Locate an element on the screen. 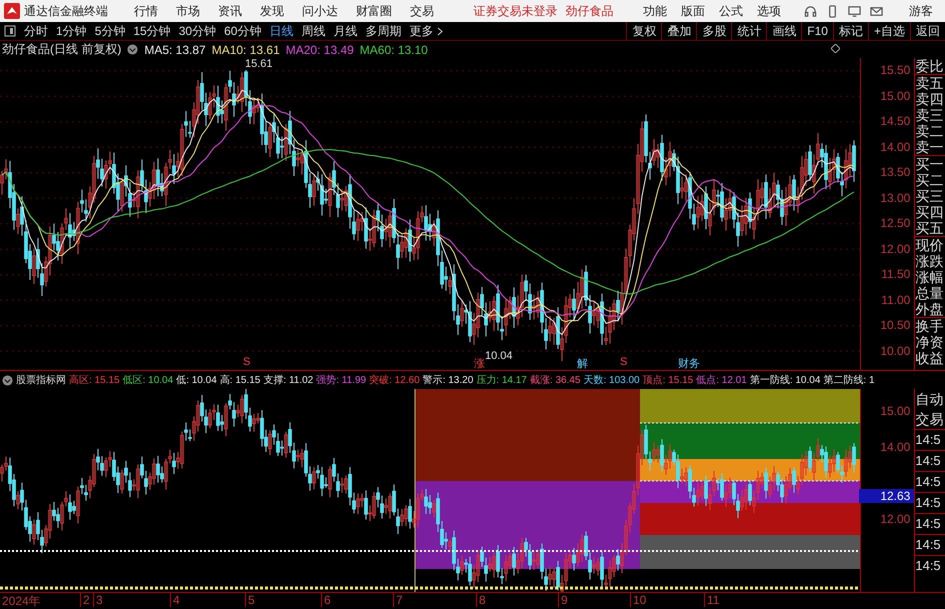 This screenshot has width=945, height=609. menu-item: 财富圈 is located at coordinates (374, 11).